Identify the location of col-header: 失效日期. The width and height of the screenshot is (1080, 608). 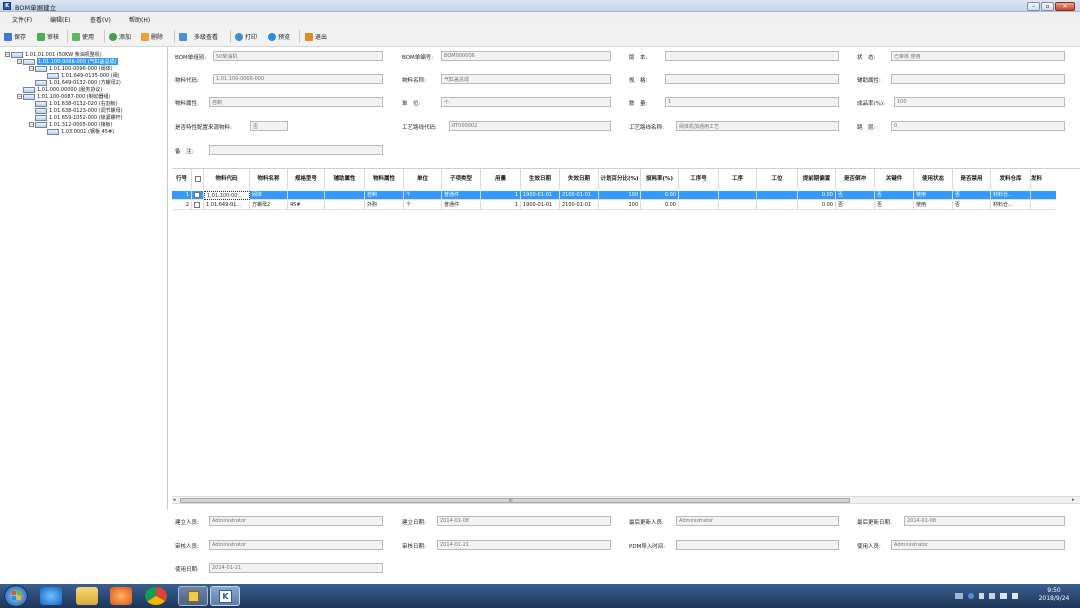
(579, 179).